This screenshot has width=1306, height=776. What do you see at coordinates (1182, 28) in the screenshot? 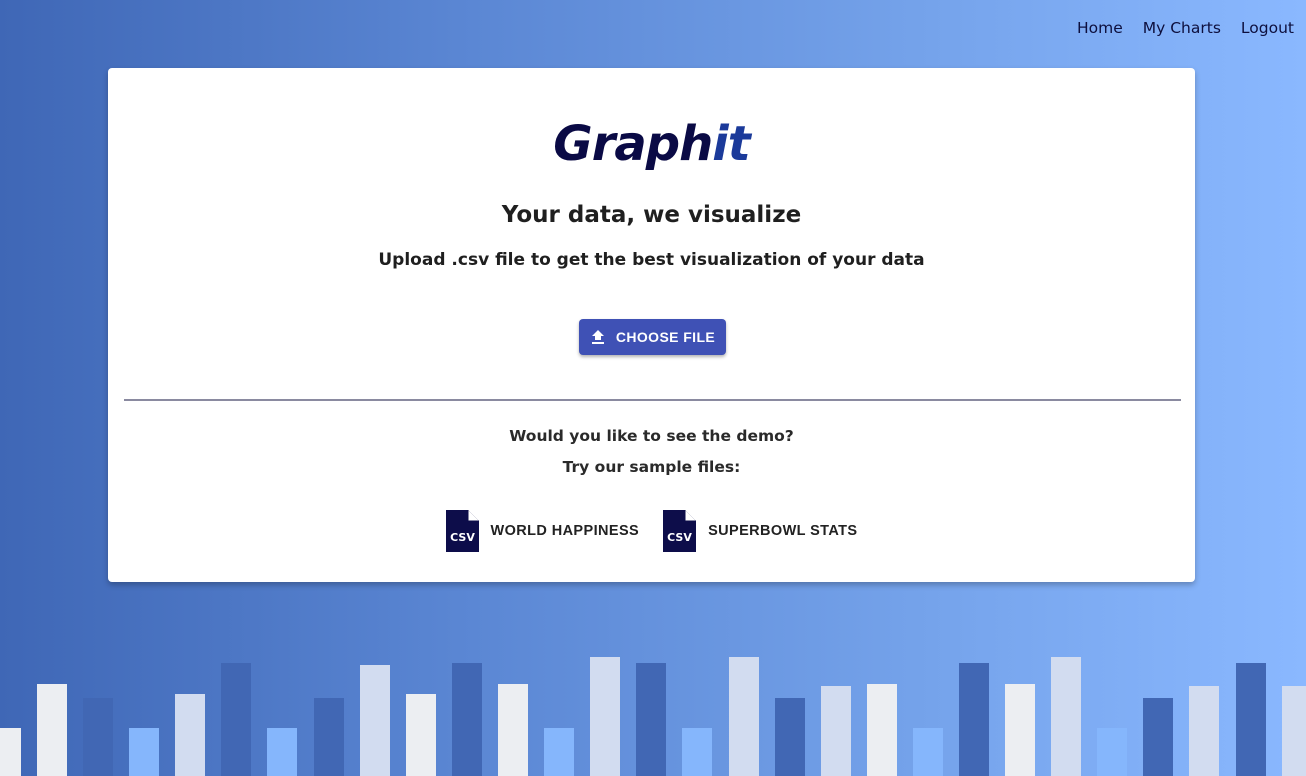
I see `nav-my-charts-link: My Charts` at bounding box center [1182, 28].